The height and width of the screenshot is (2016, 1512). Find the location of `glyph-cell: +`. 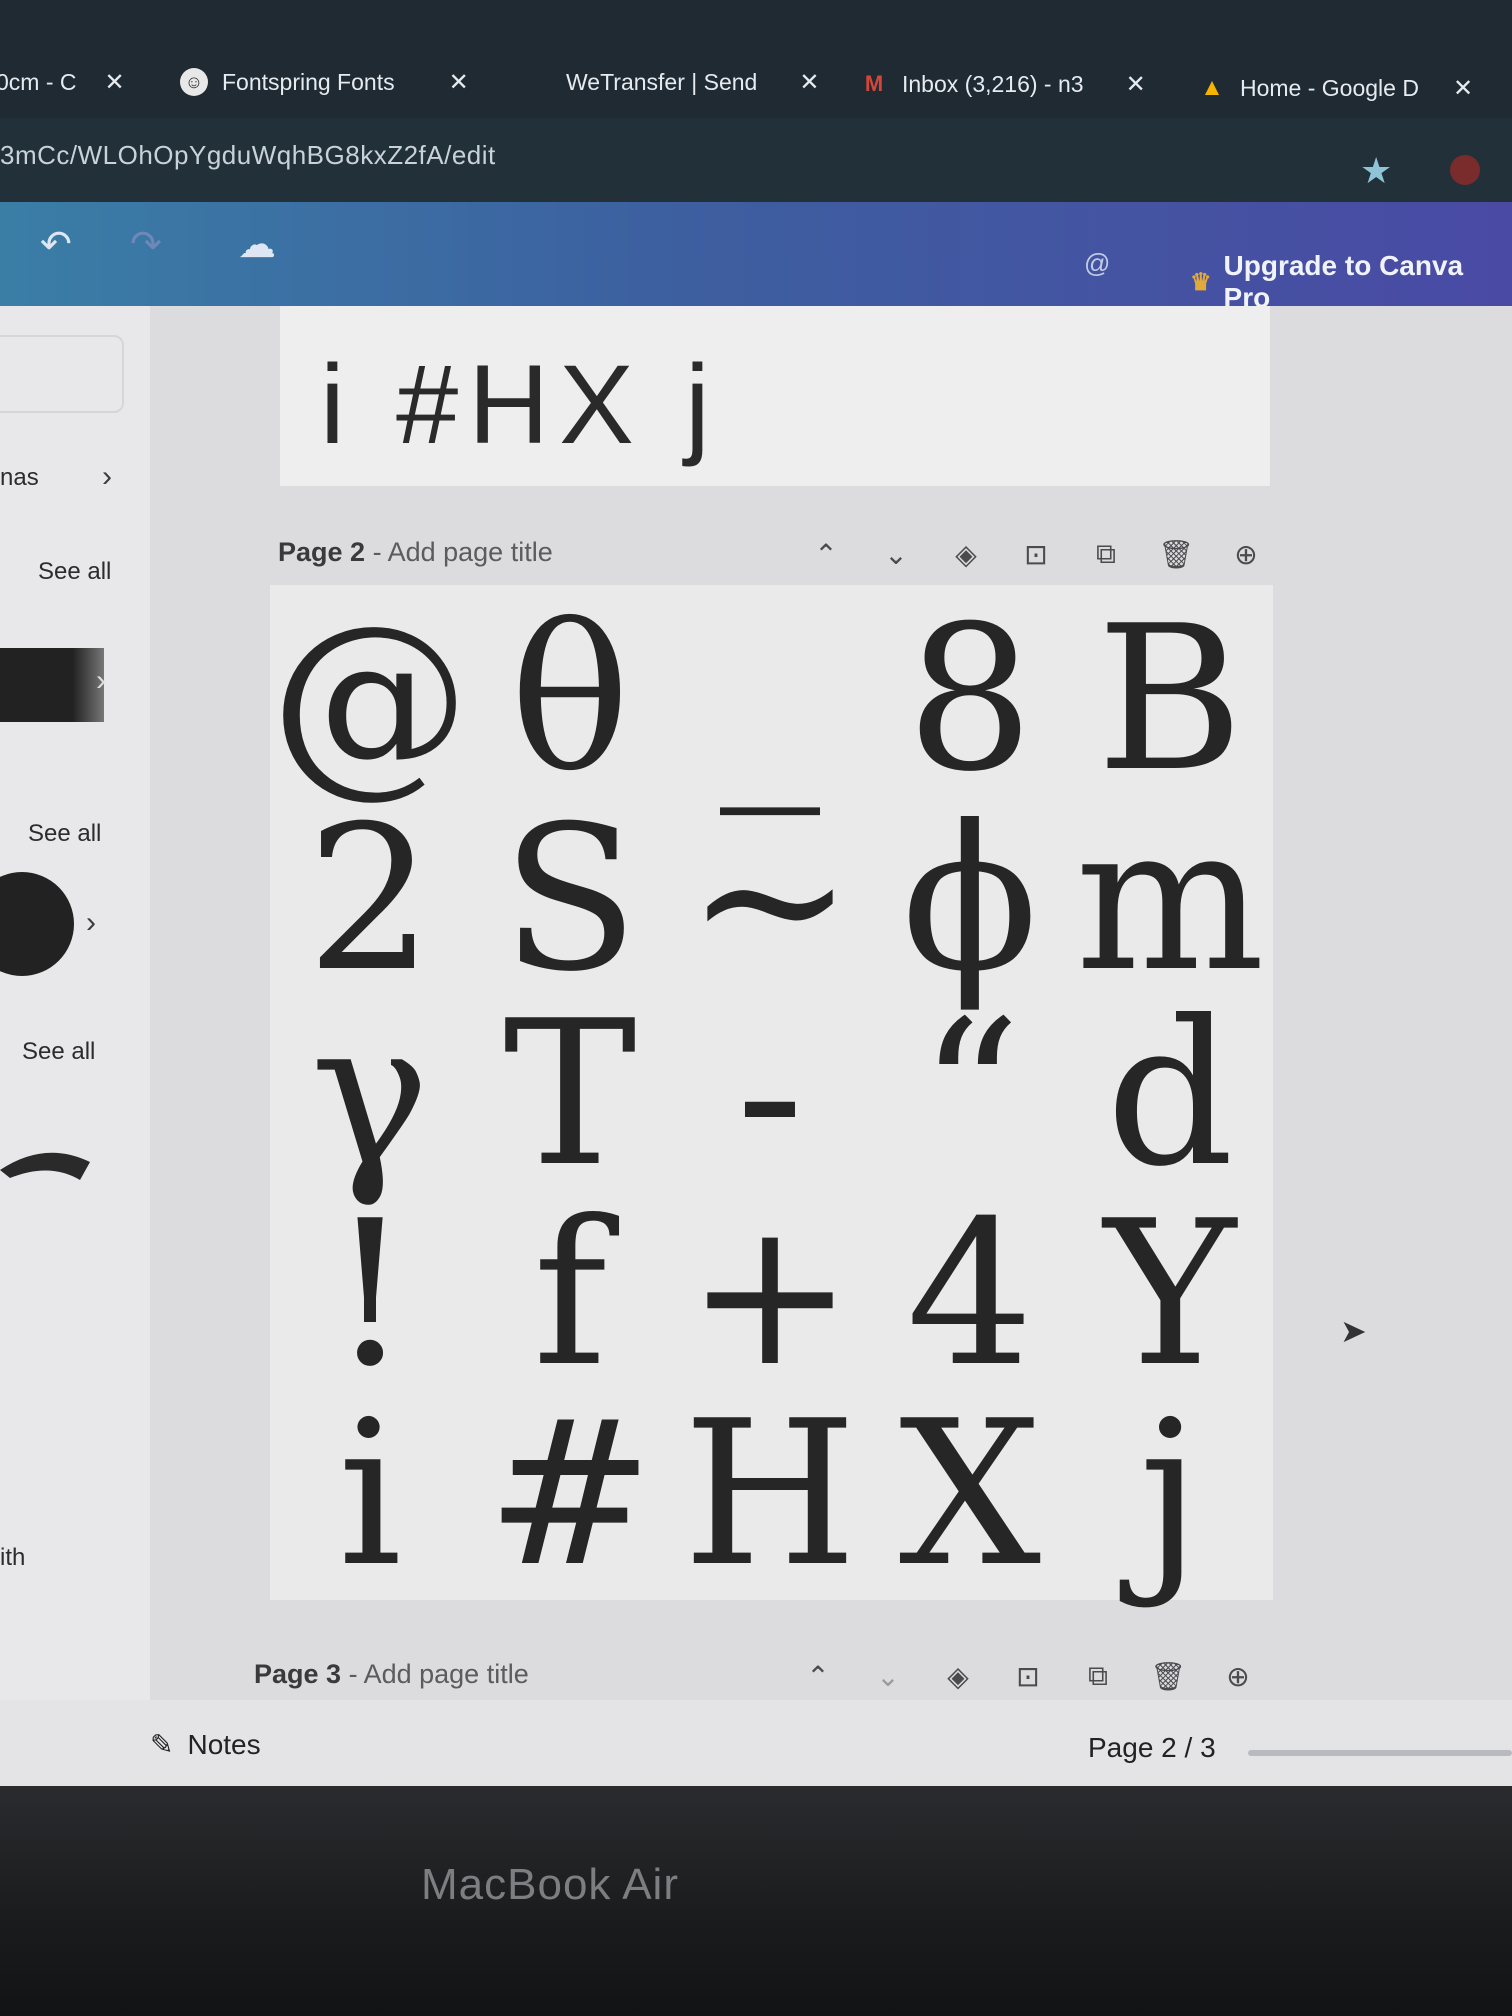

glyph-cell: + is located at coordinates (770, 1295).